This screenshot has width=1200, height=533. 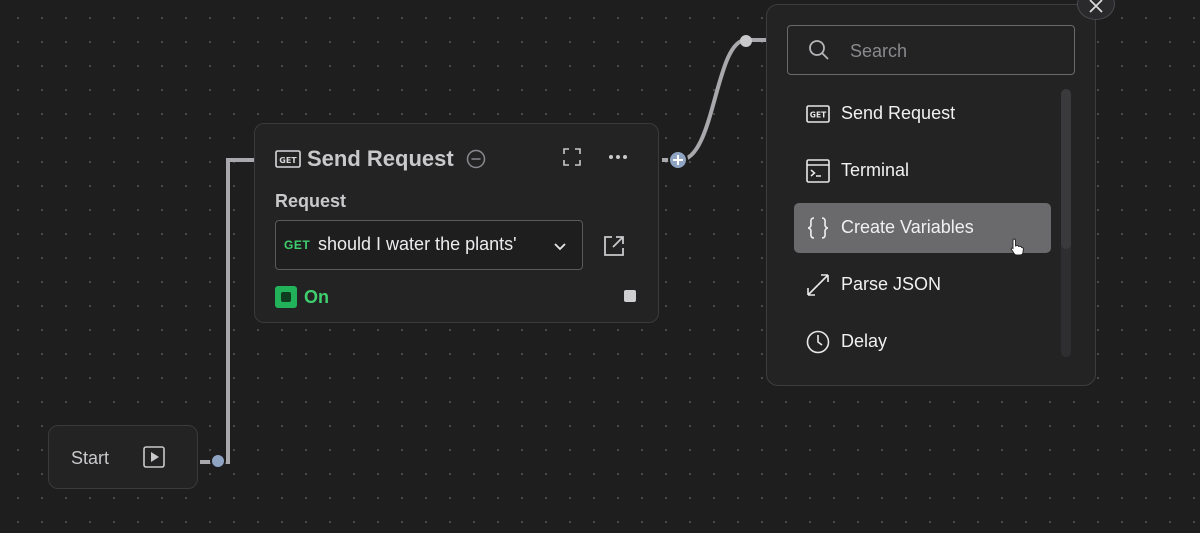 I want to click on picker-item-label: Send Request, so click(x=898, y=113).